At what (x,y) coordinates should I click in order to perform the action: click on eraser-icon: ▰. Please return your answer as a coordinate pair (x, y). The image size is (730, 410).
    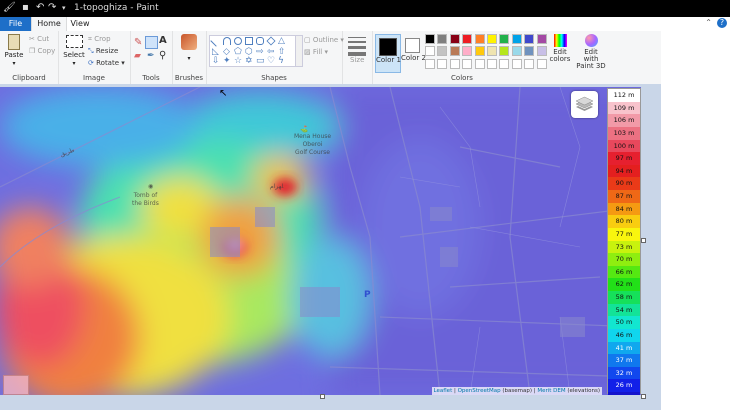
    Looking at the image, I should click on (137, 56).